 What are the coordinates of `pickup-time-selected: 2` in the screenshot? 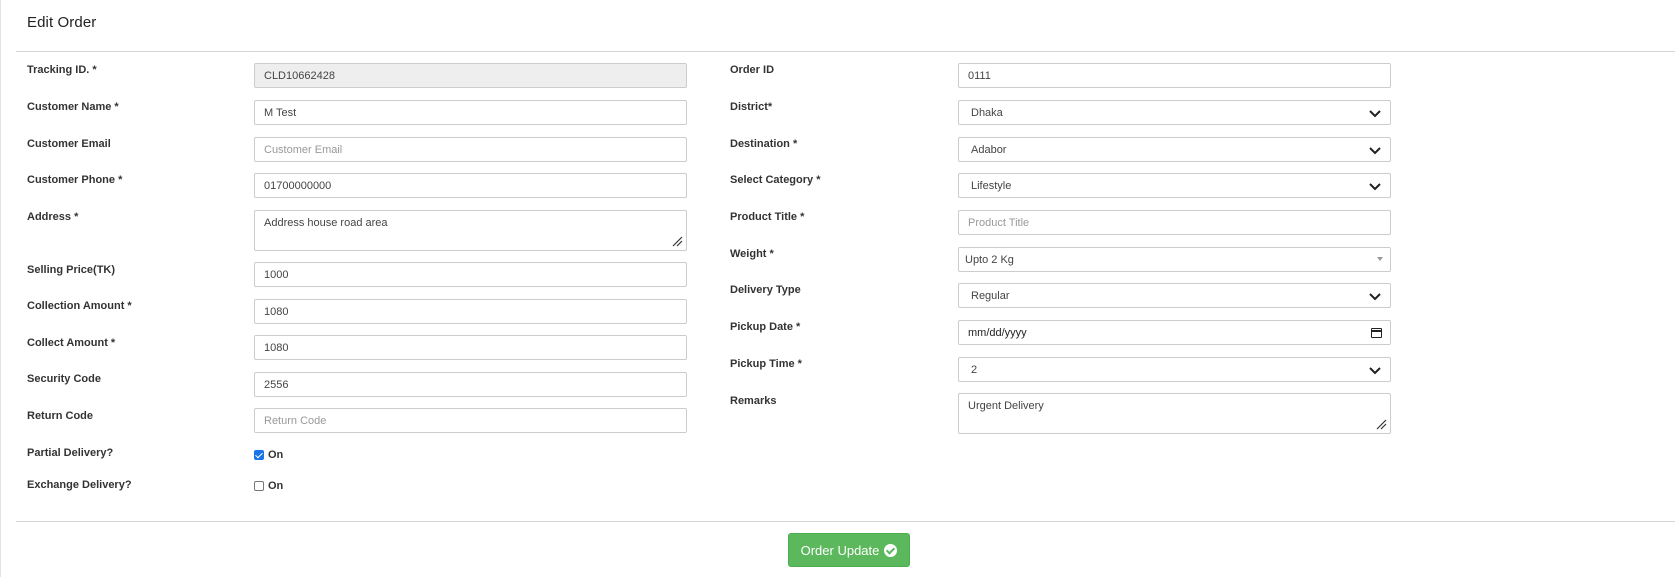 It's located at (974, 369).